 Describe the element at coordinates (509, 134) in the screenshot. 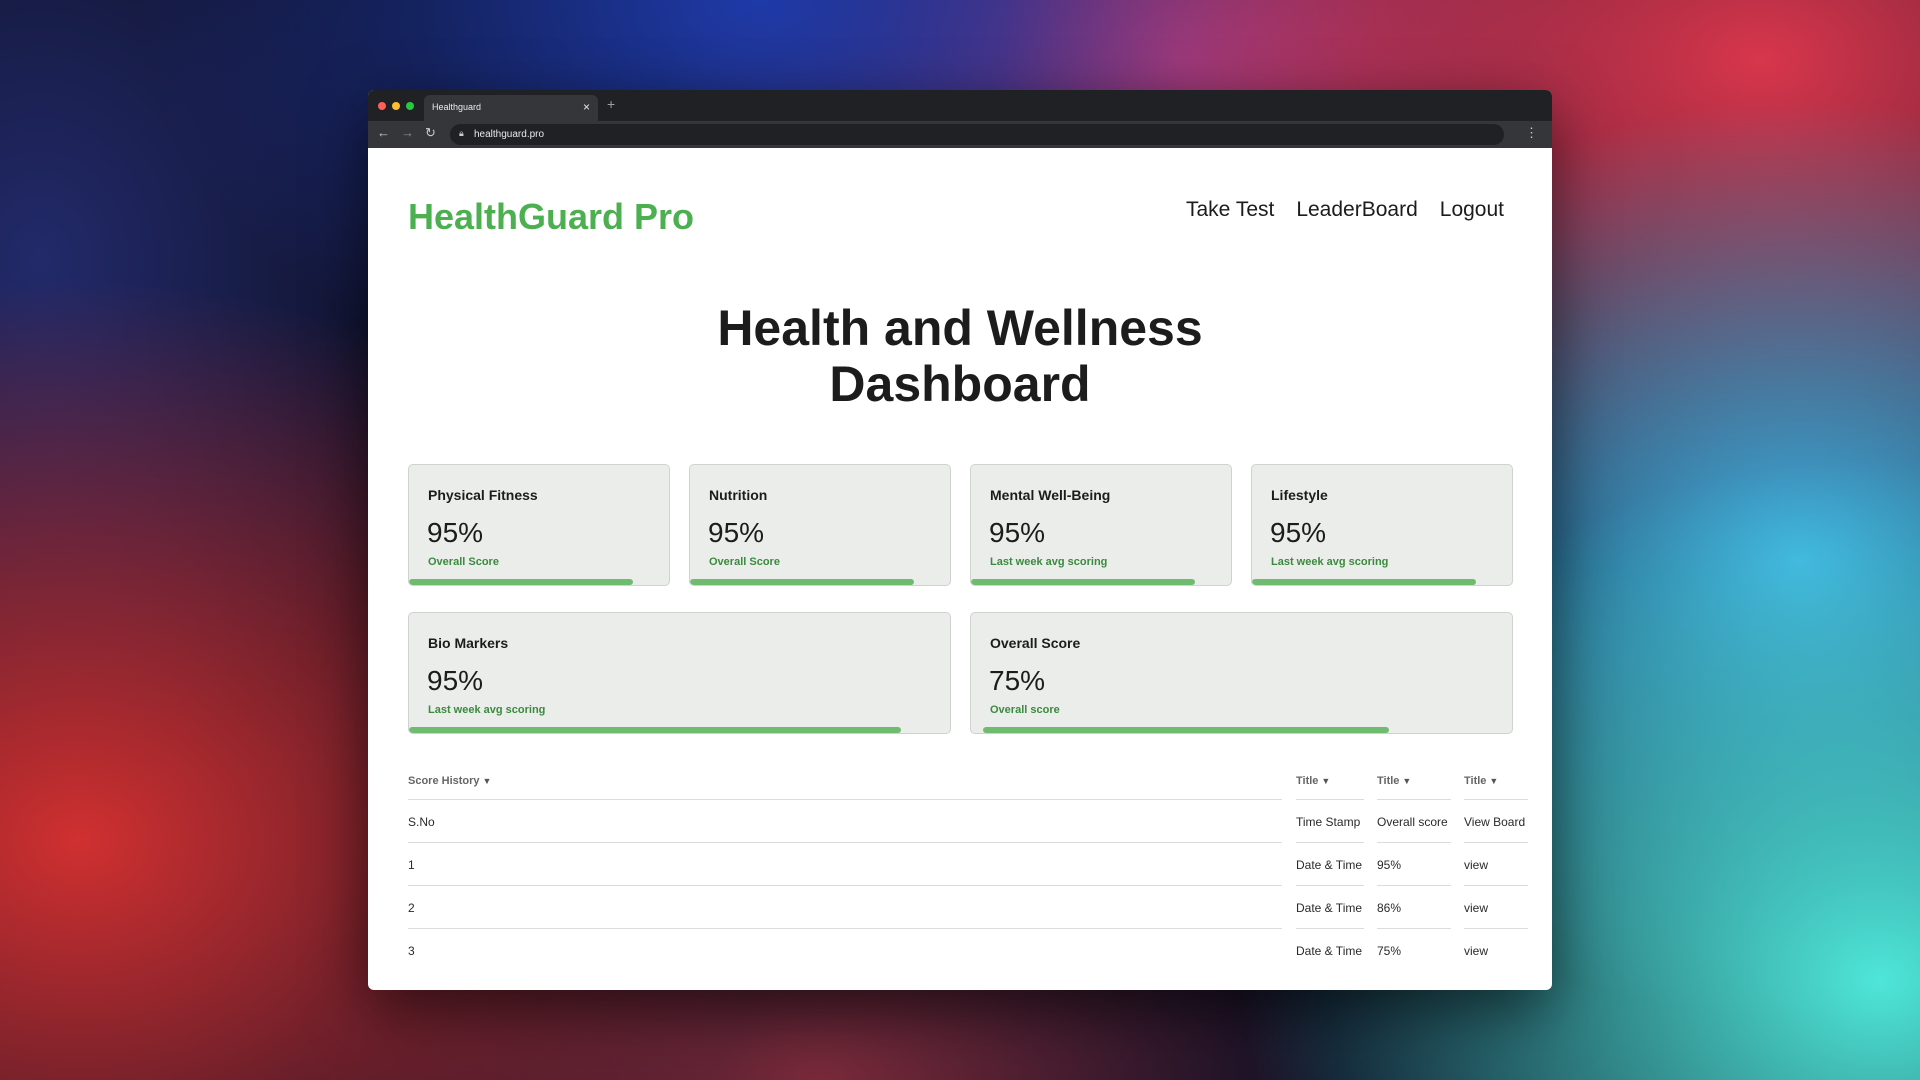

I see `url-text: healthguard.pro` at that location.